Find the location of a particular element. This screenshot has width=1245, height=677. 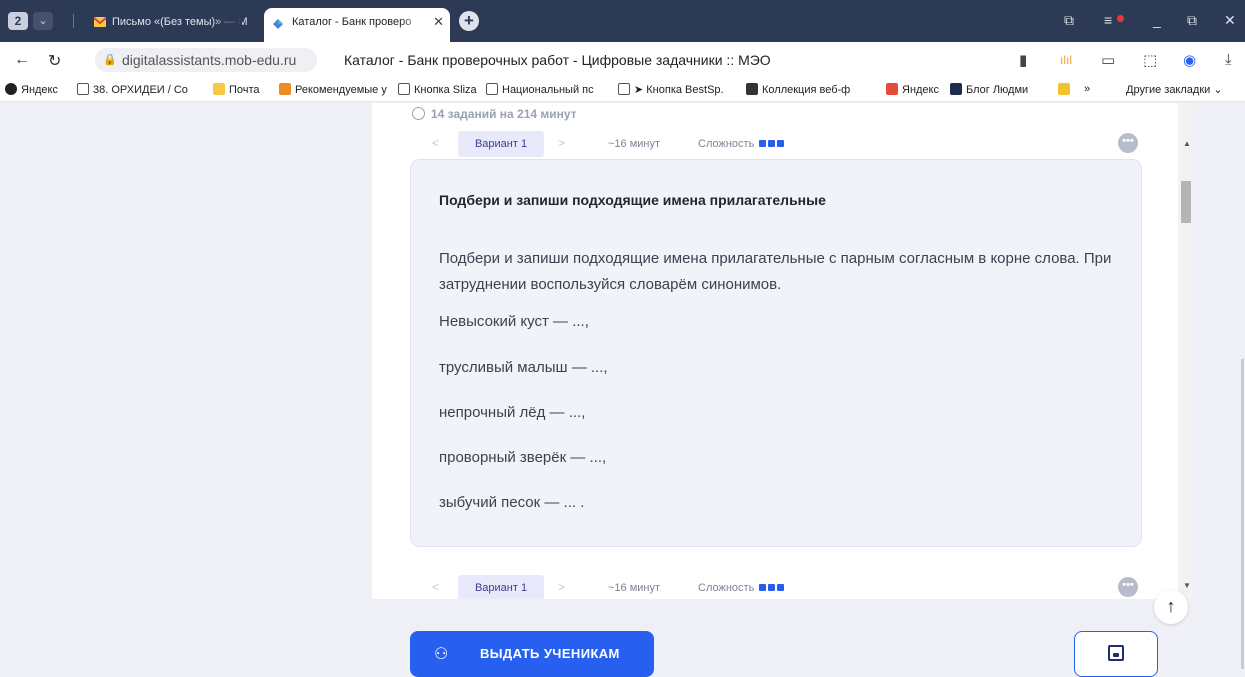

bookmark-item is located at coordinates (1066, 89).